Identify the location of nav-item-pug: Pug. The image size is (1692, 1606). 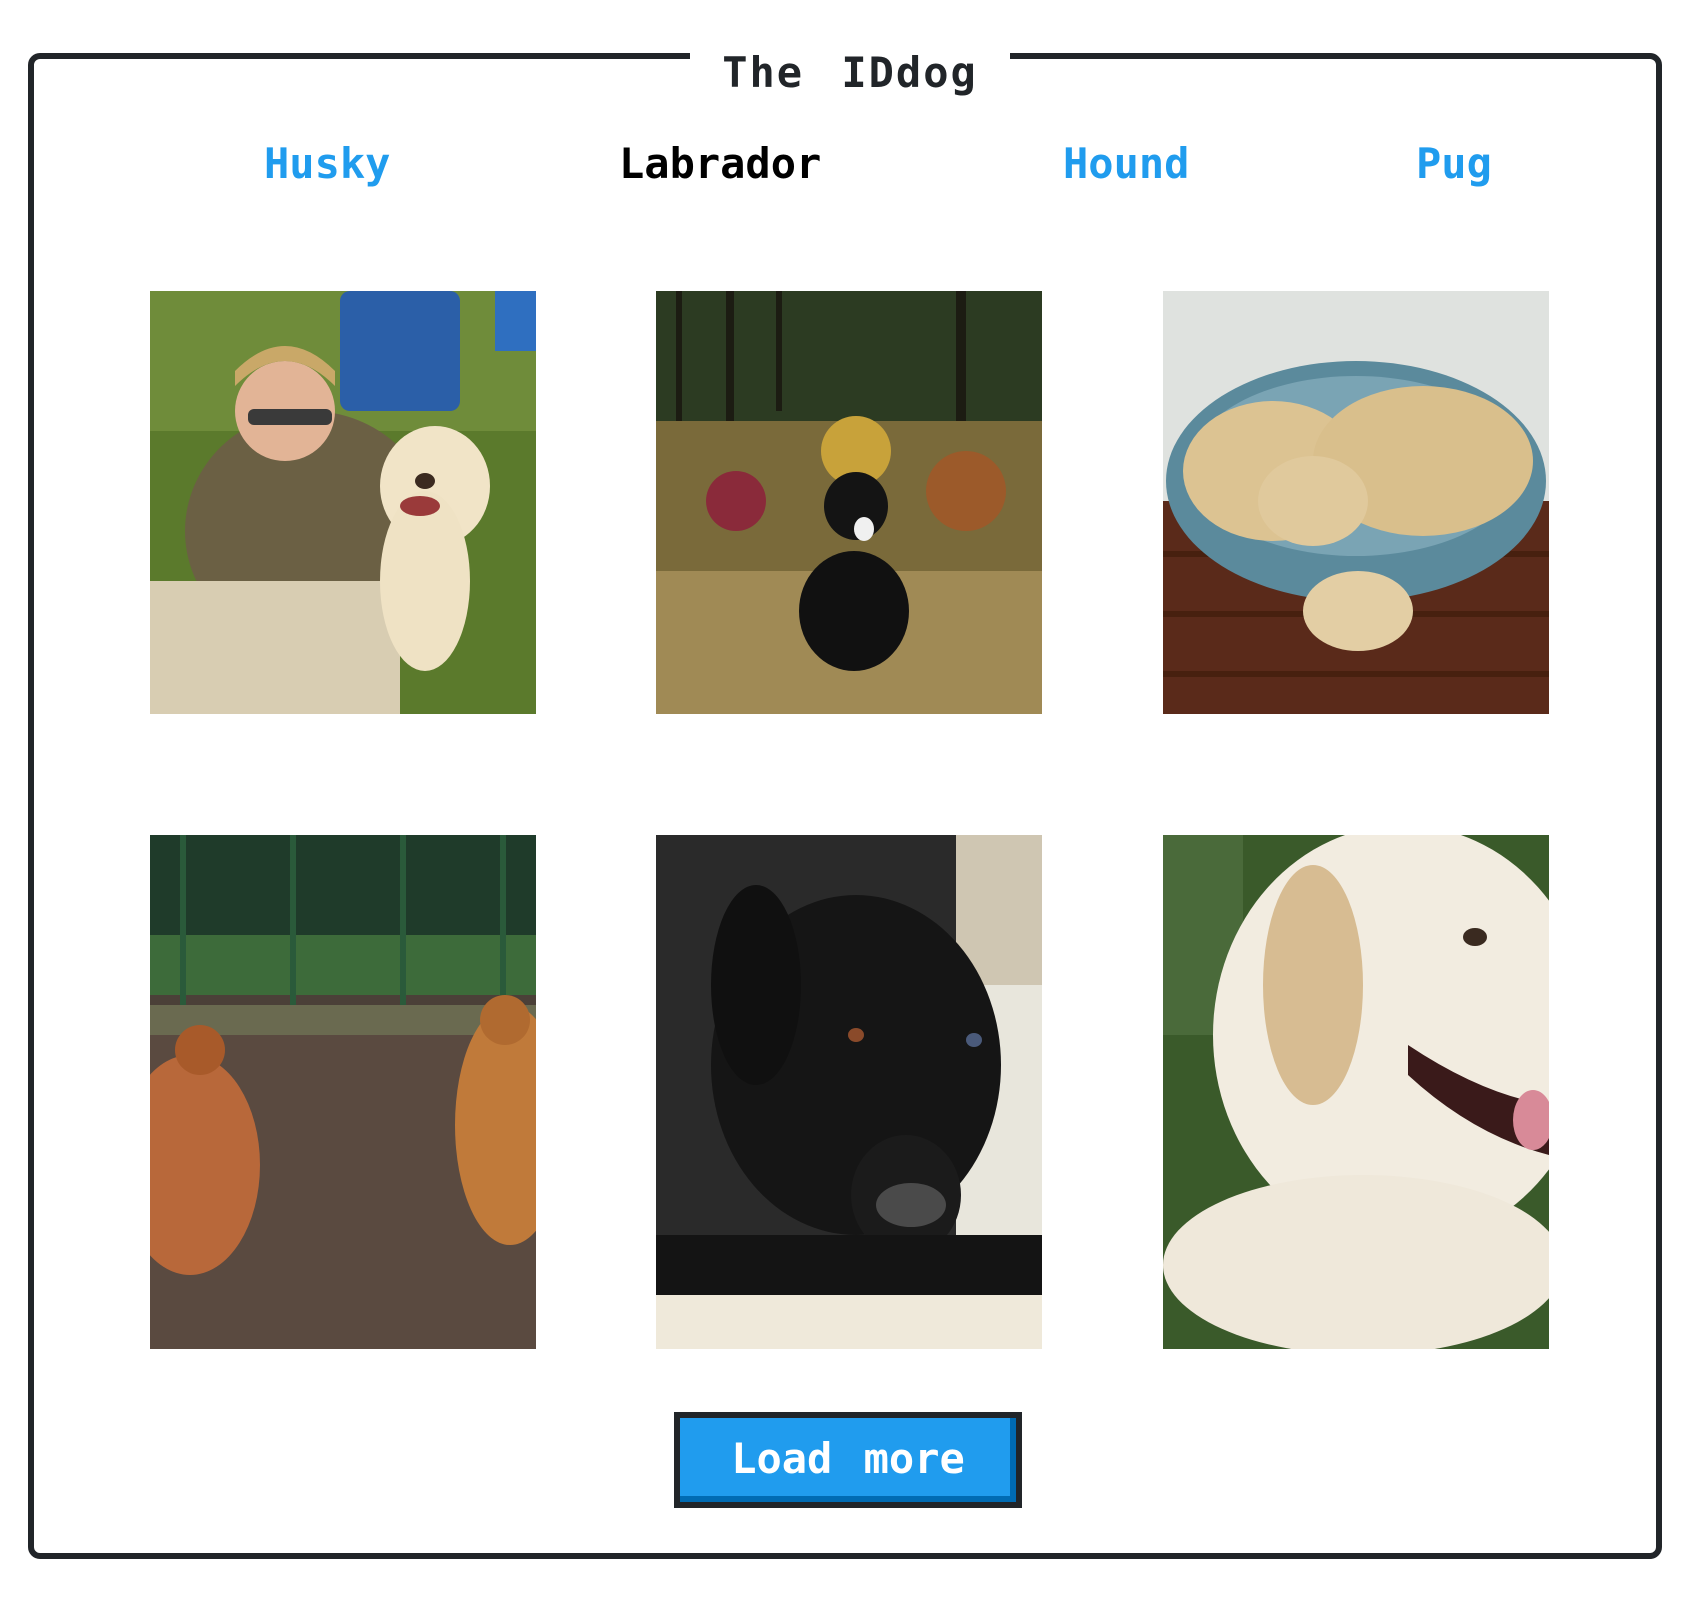
(1454, 164).